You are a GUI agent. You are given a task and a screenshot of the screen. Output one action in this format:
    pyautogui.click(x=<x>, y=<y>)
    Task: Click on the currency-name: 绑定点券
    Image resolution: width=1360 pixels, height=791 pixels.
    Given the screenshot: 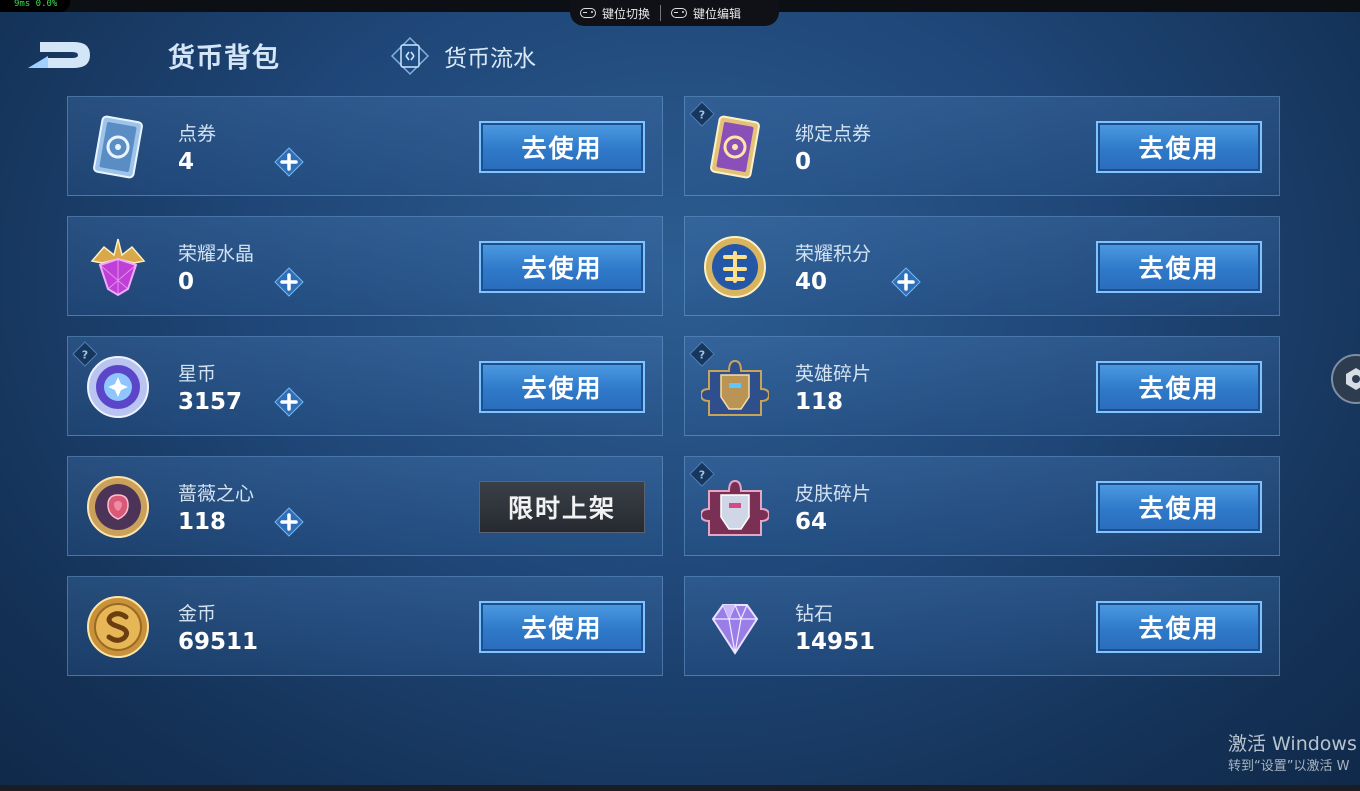 What is the action you would take?
    pyautogui.click(x=833, y=134)
    